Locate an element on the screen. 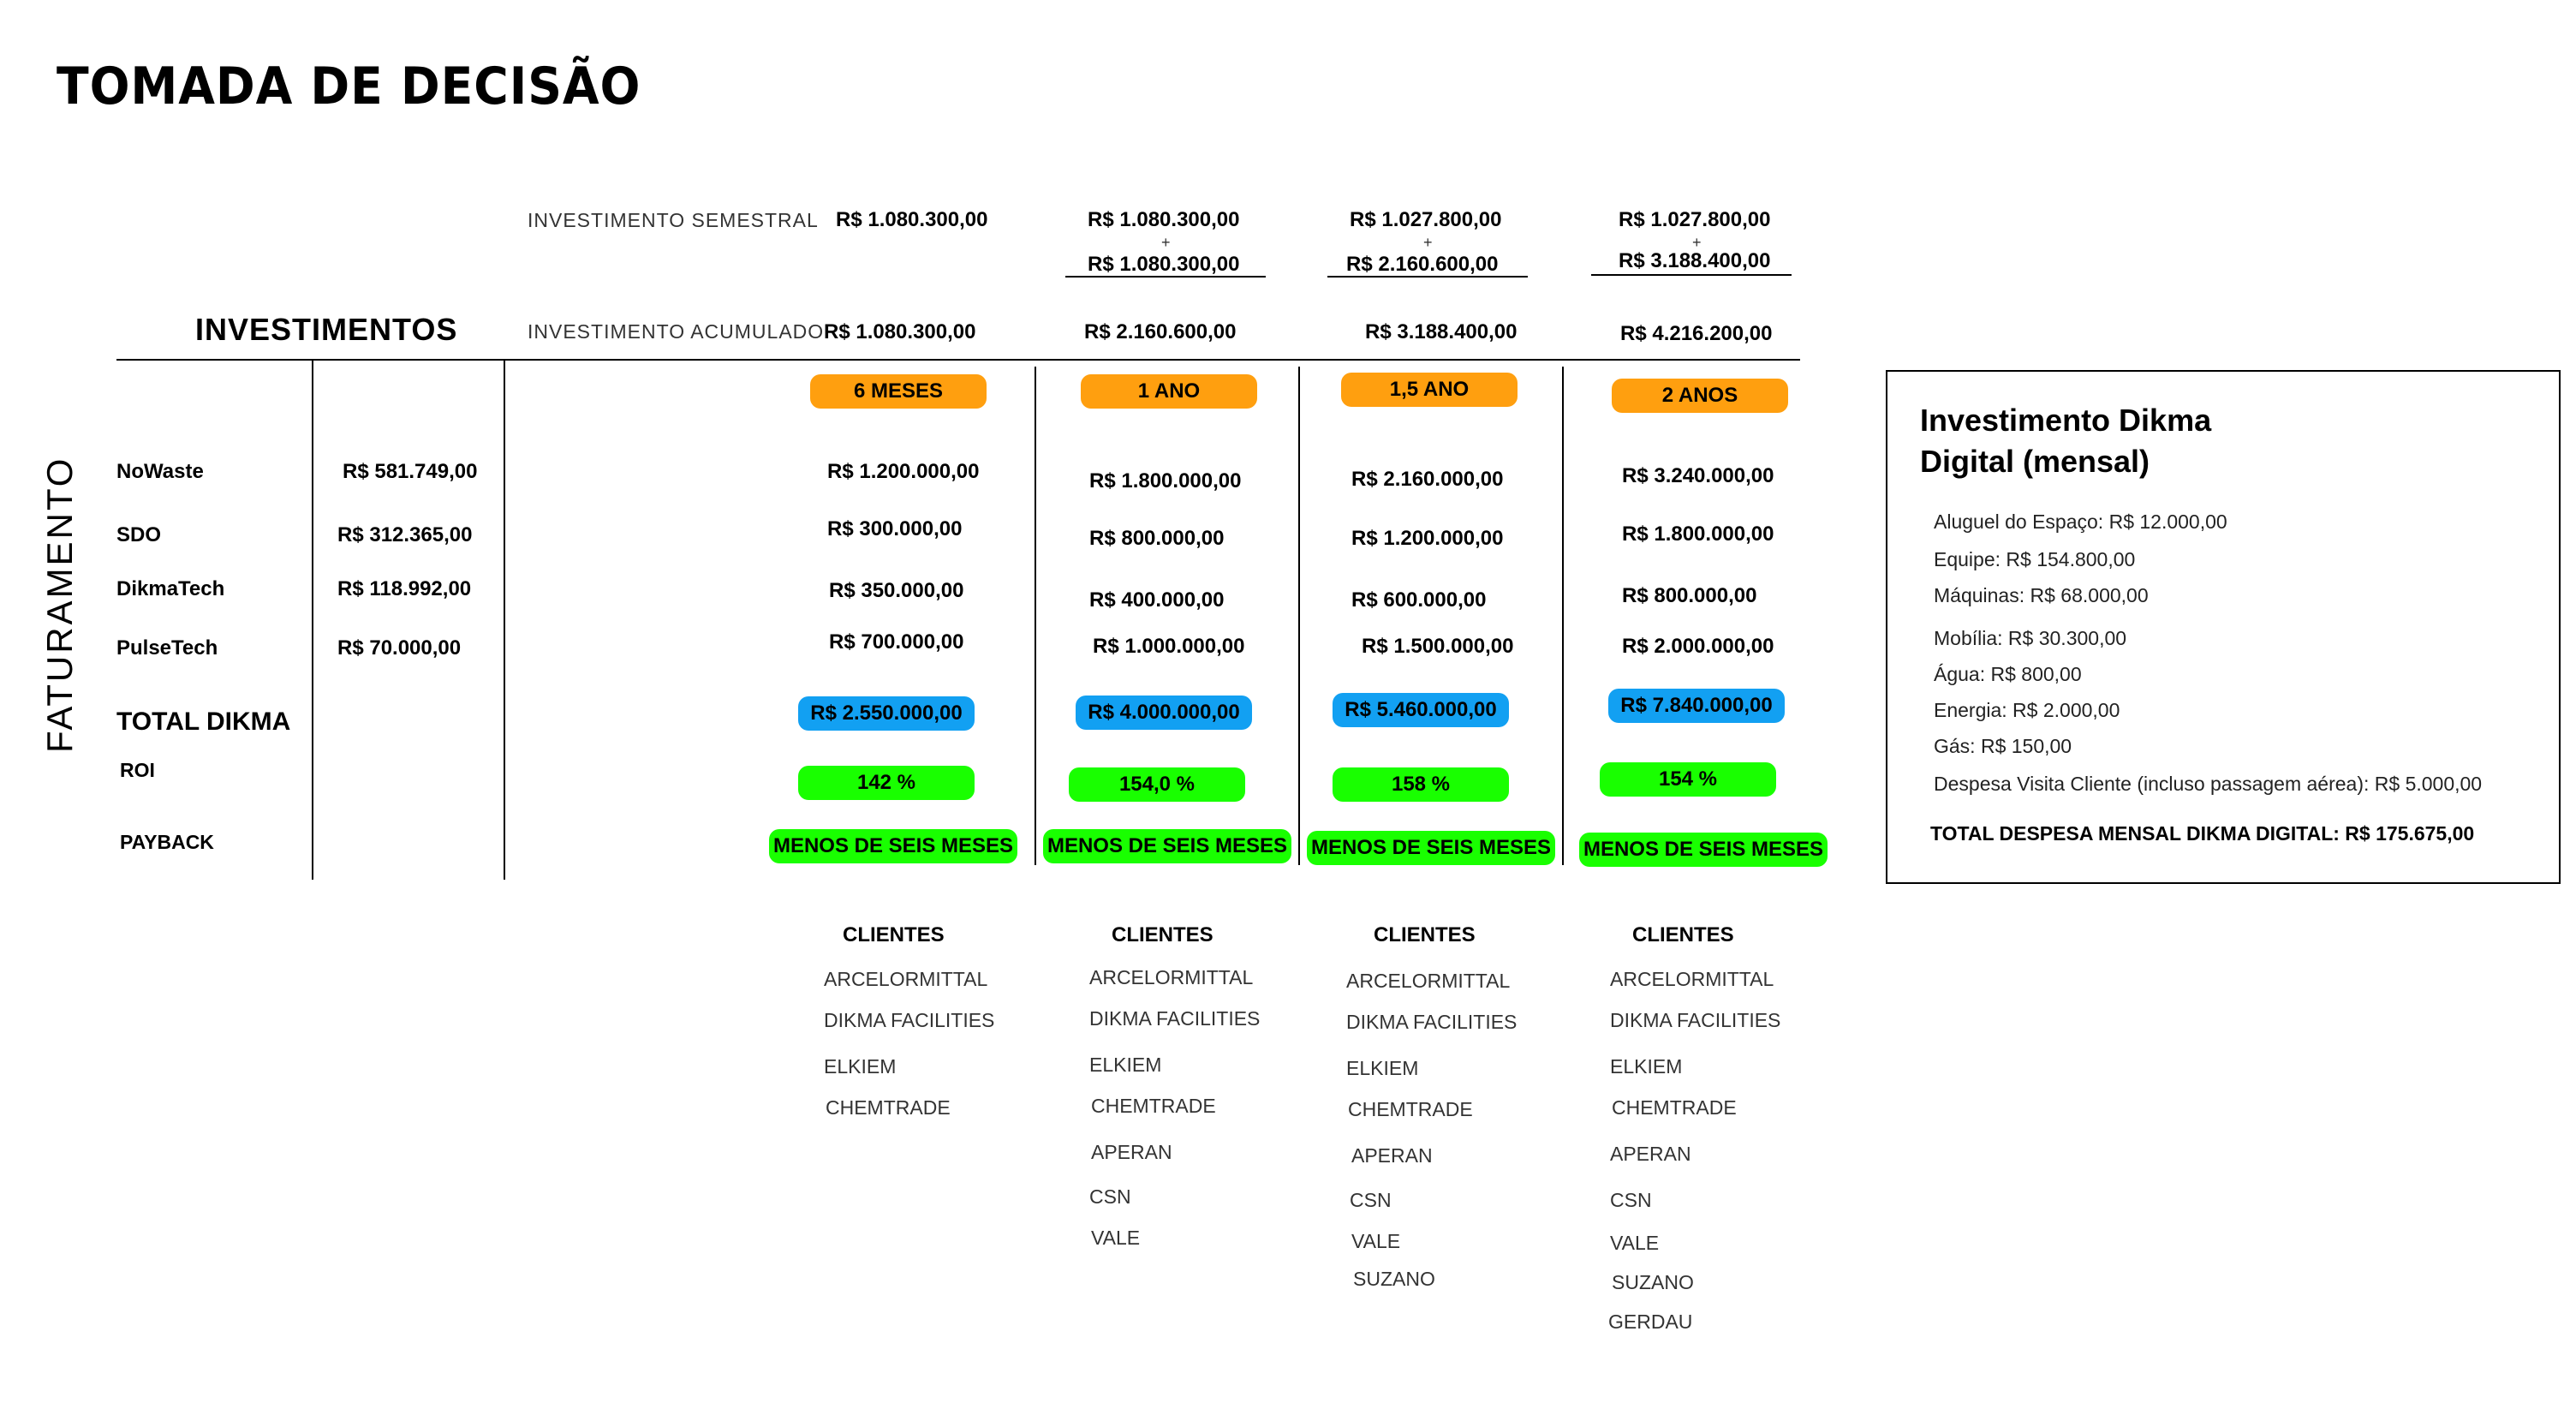 This screenshot has height=1415, width=2576. acumulado-value: R$ 3.188.400,00 is located at coordinates (1441, 331).